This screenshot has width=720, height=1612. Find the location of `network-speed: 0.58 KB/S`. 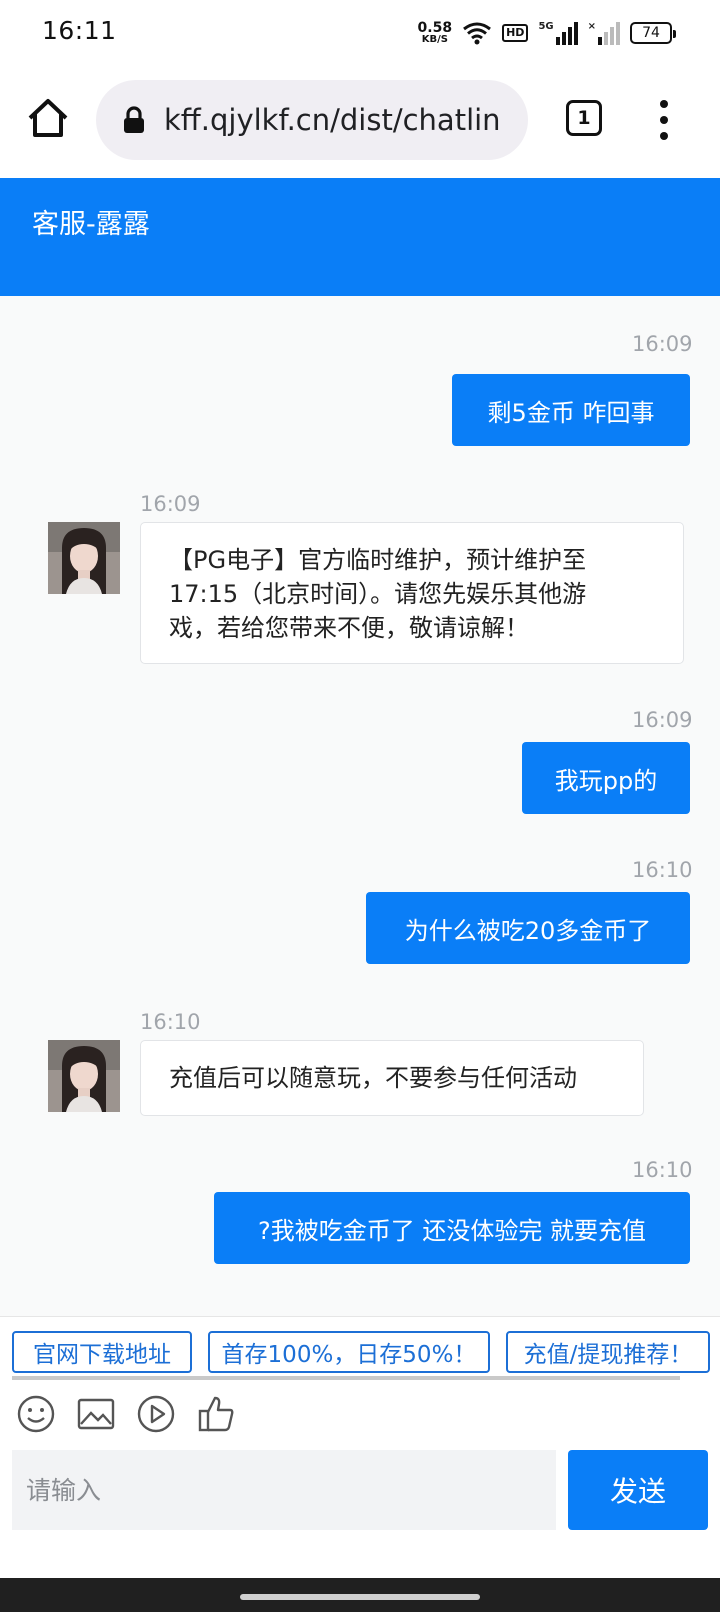

network-speed: 0.58 KB/S is located at coordinates (435, 33).